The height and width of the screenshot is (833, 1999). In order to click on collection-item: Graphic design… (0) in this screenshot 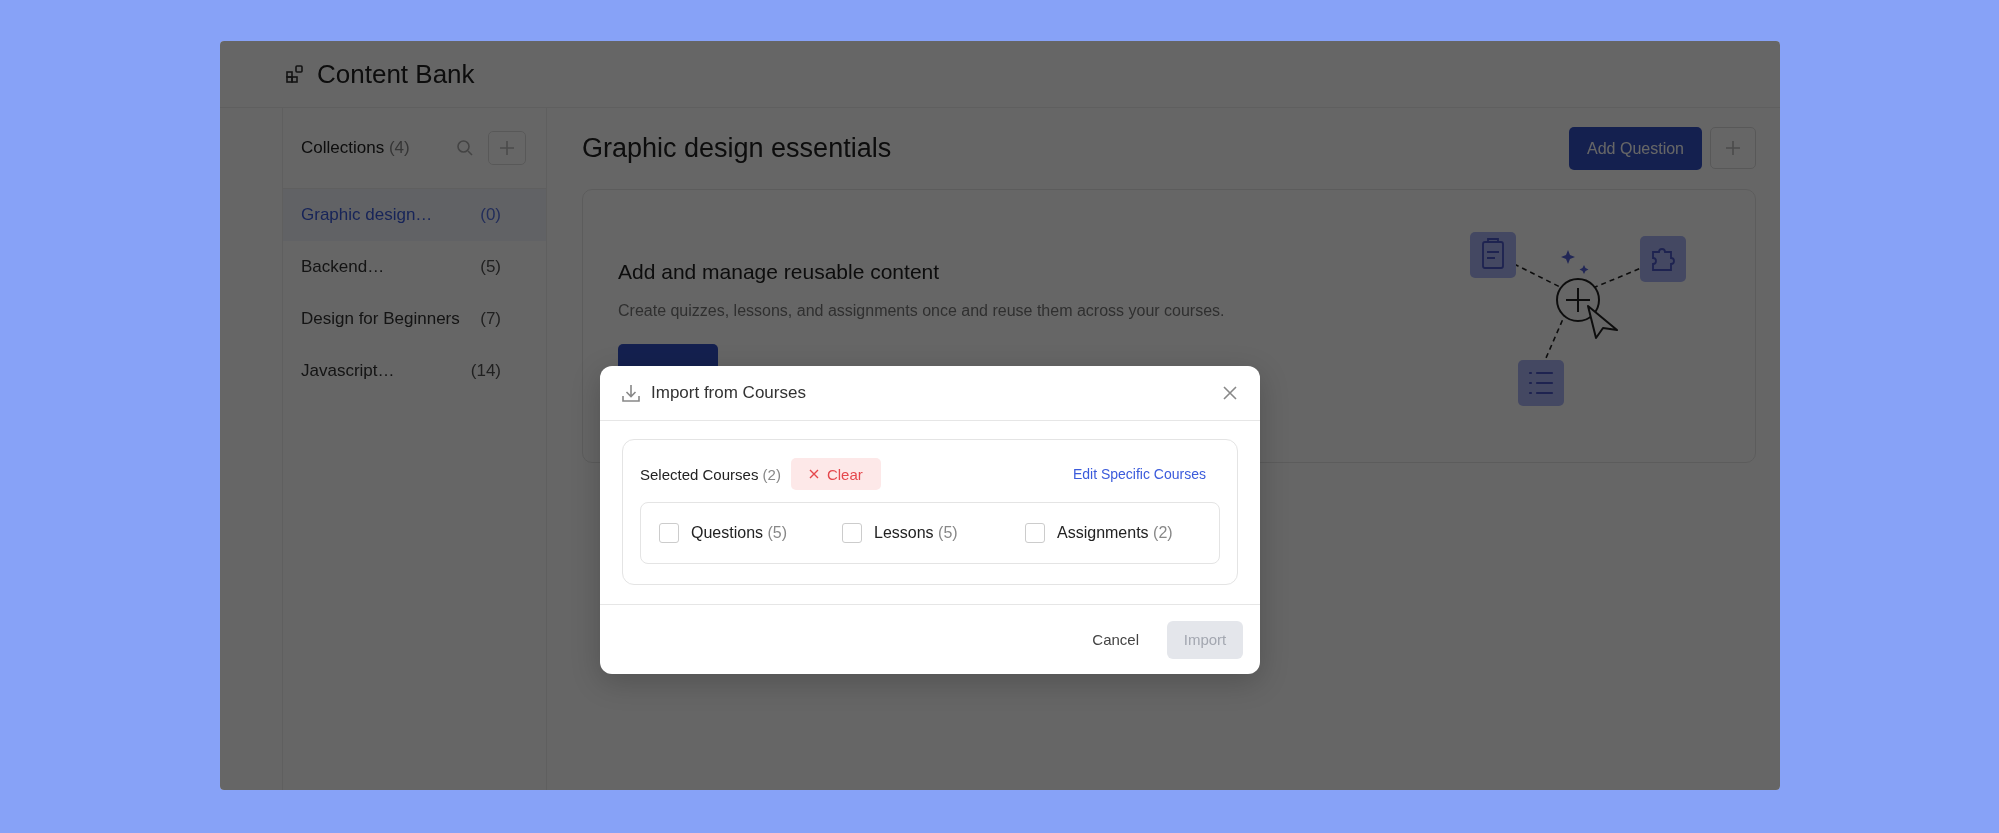, I will do `click(414, 215)`.